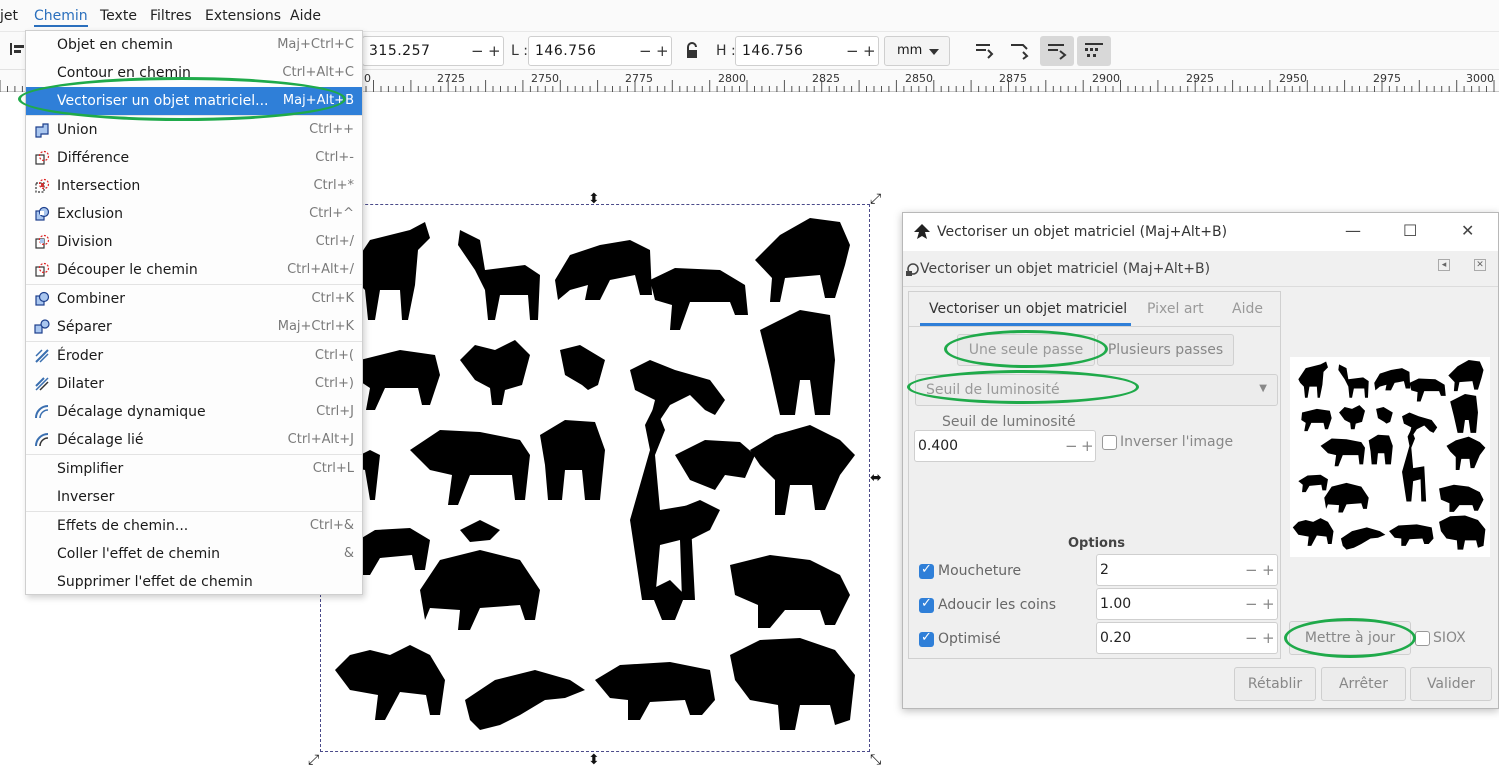 This screenshot has height=771, width=1499. Describe the element at coordinates (1096, 390) in the screenshot. I see `detection-mode-select: Seuil de luminosité ▼` at that location.